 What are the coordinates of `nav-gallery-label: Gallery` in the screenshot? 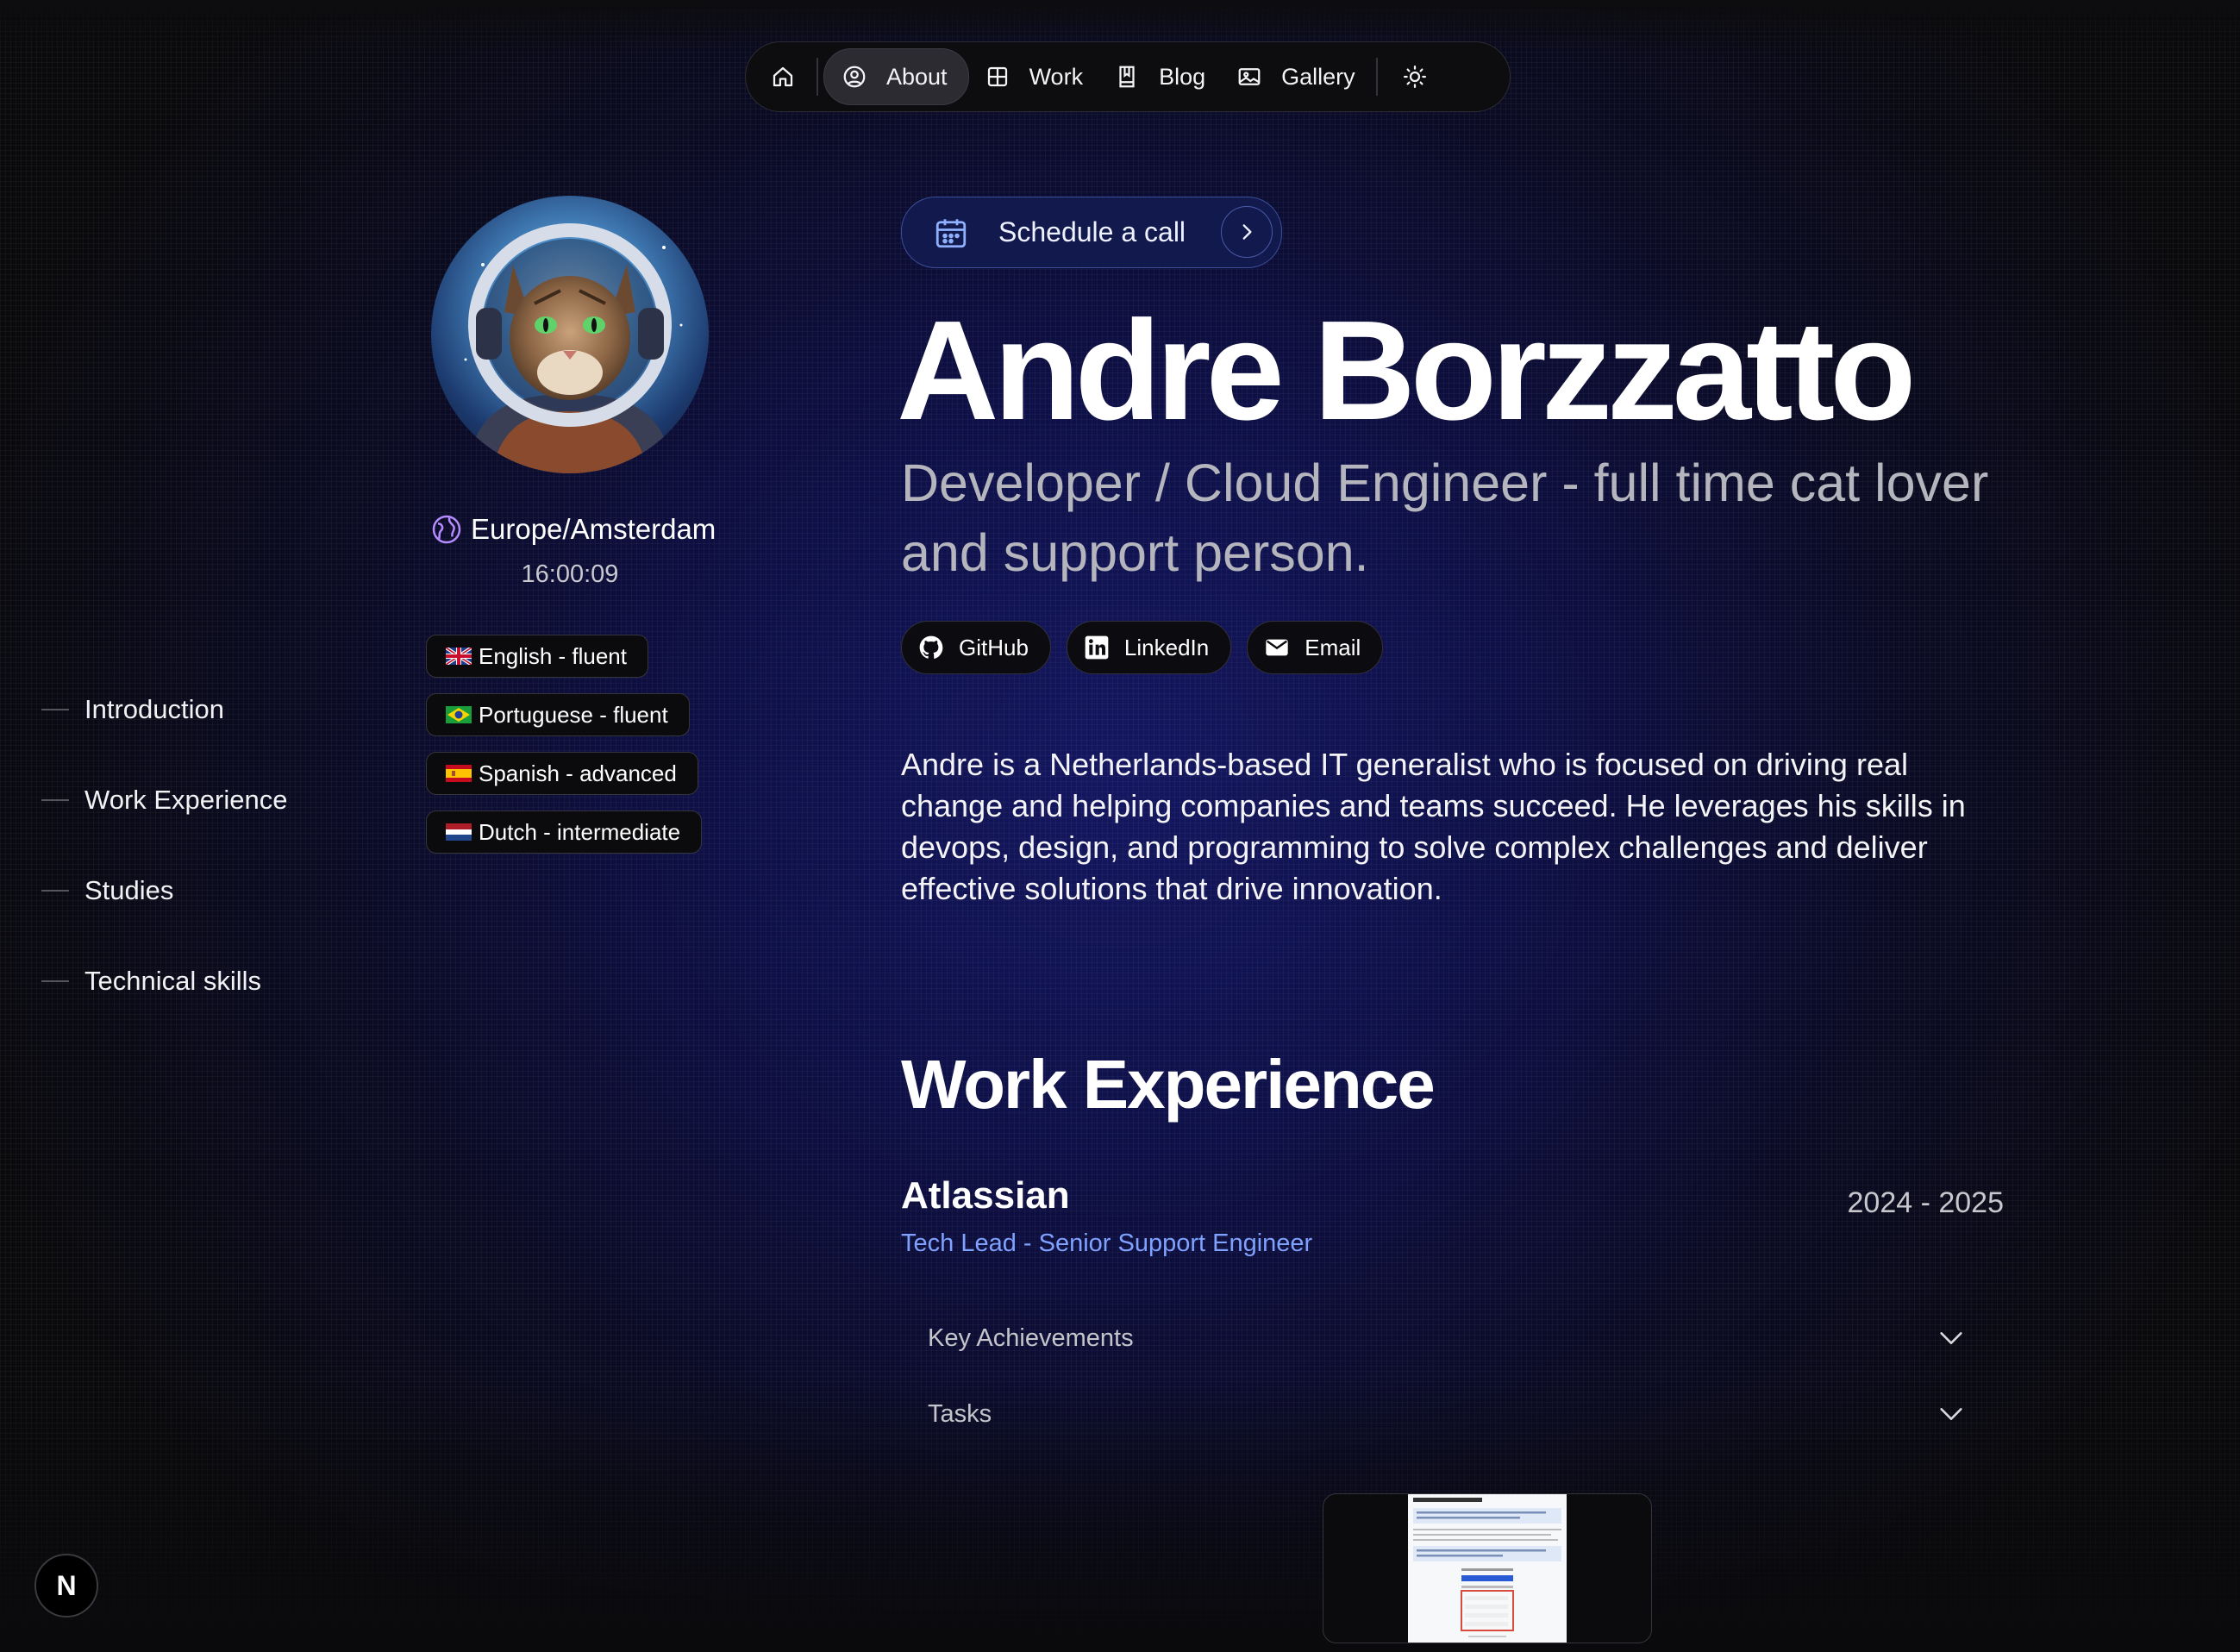 It's located at (1318, 76).